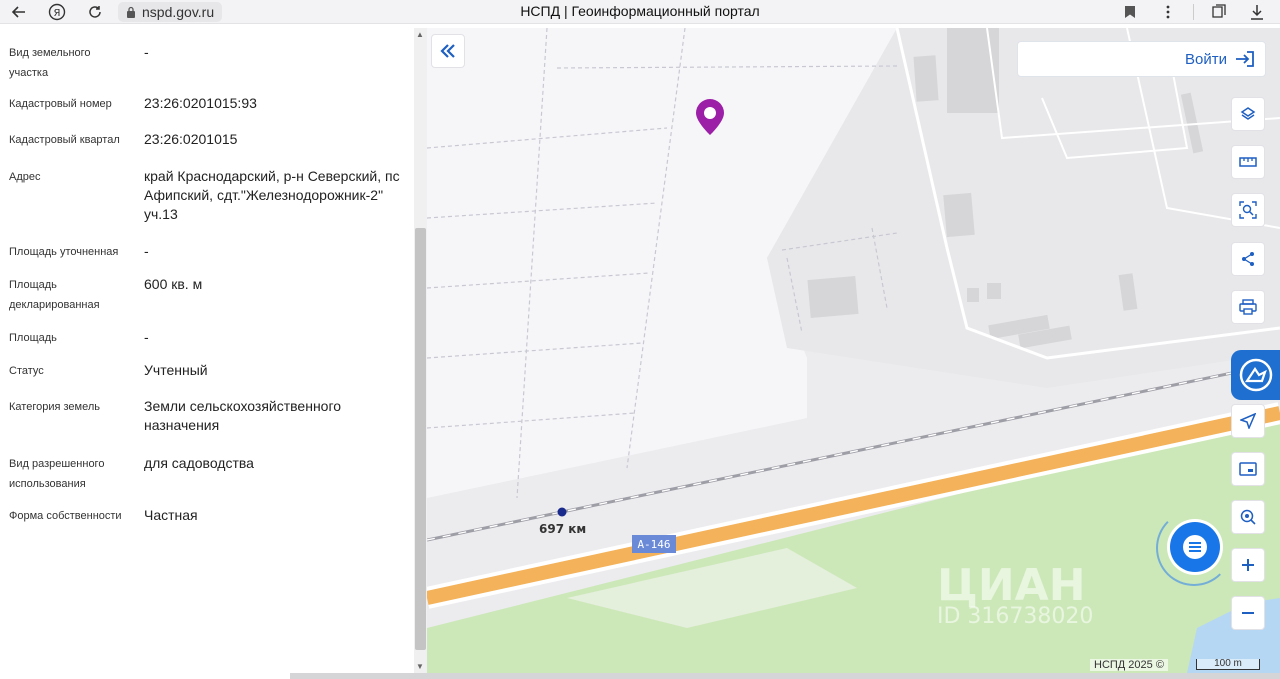  Describe the element at coordinates (25, 177) in the screenshot. I see `field-label: Адрес` at that location.